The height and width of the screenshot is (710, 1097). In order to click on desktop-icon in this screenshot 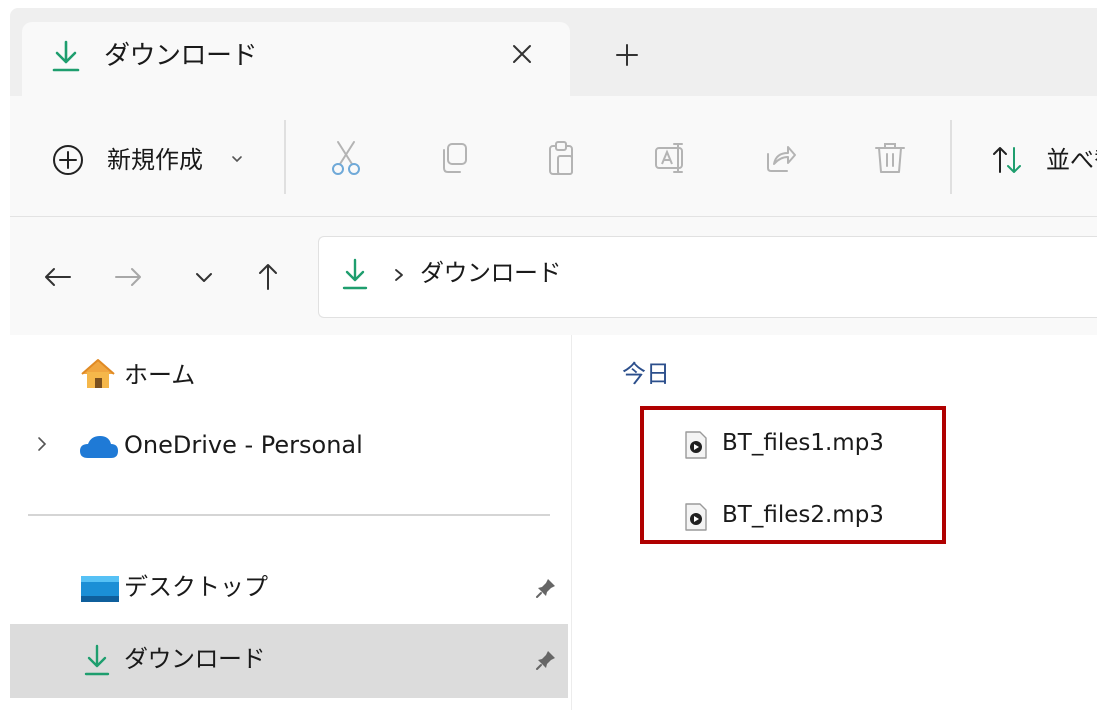, I will do `click(100, 589)`.